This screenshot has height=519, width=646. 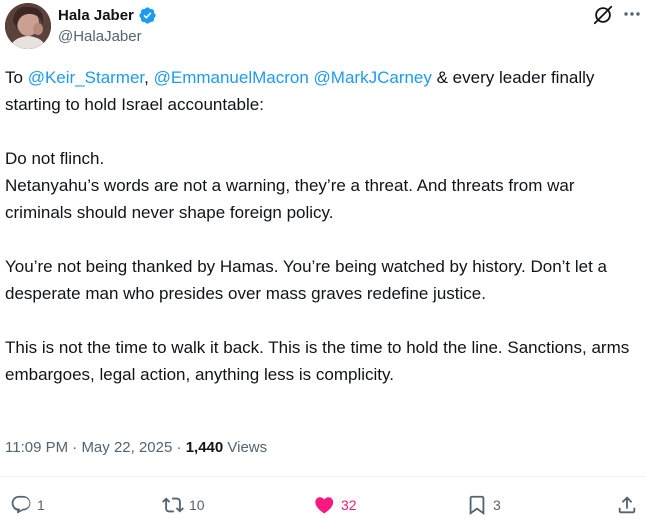 I want to click on mention-emmanuel-macron: @EmmanuelMacron, so click(x=231, y=77).